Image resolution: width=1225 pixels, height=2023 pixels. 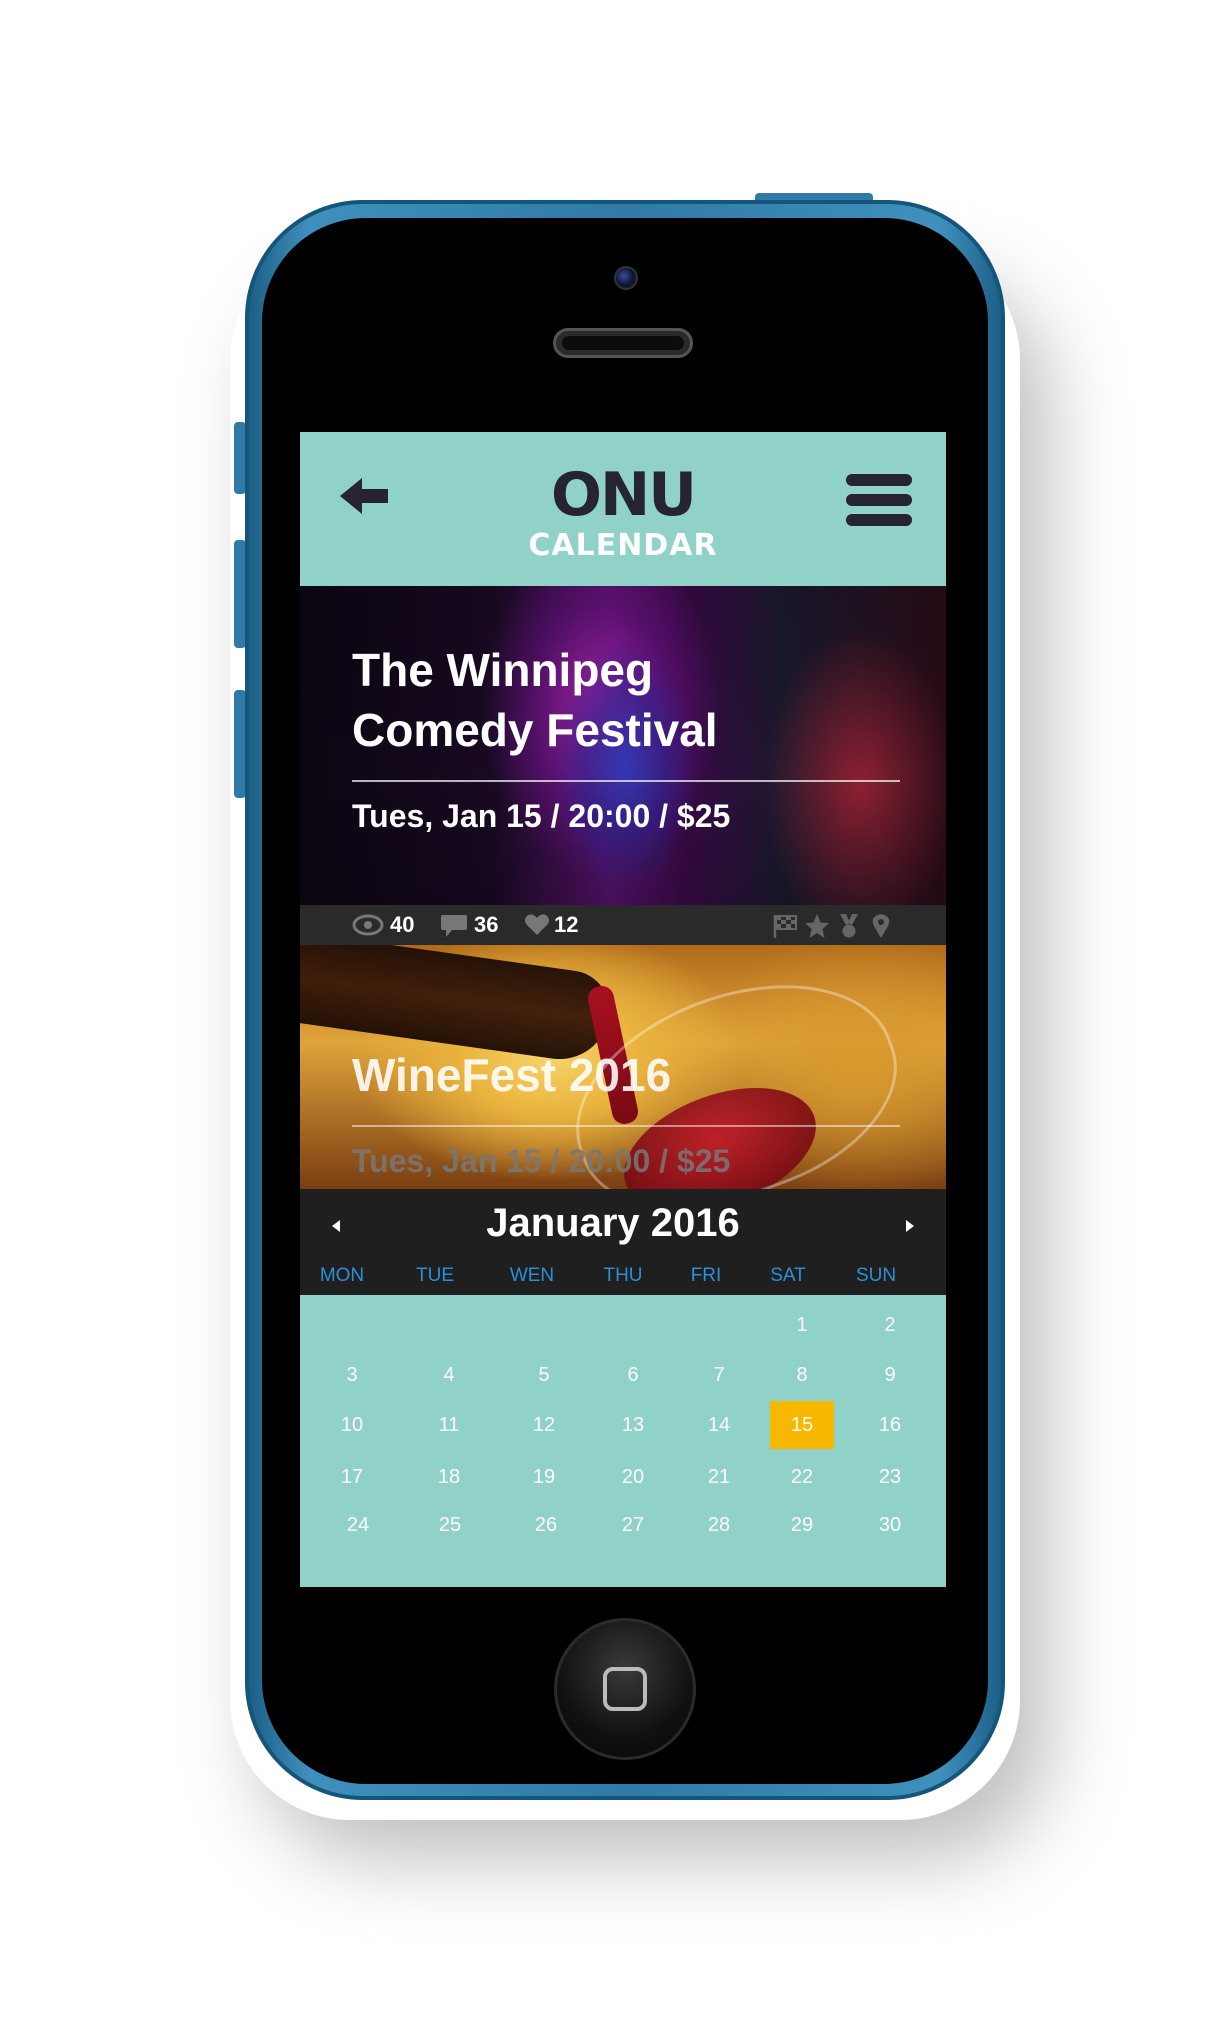 What do you see at coordinates (449, 1477) in the screenshot?
I see `calendar-day: 18` at bounding box center [449, 1477].